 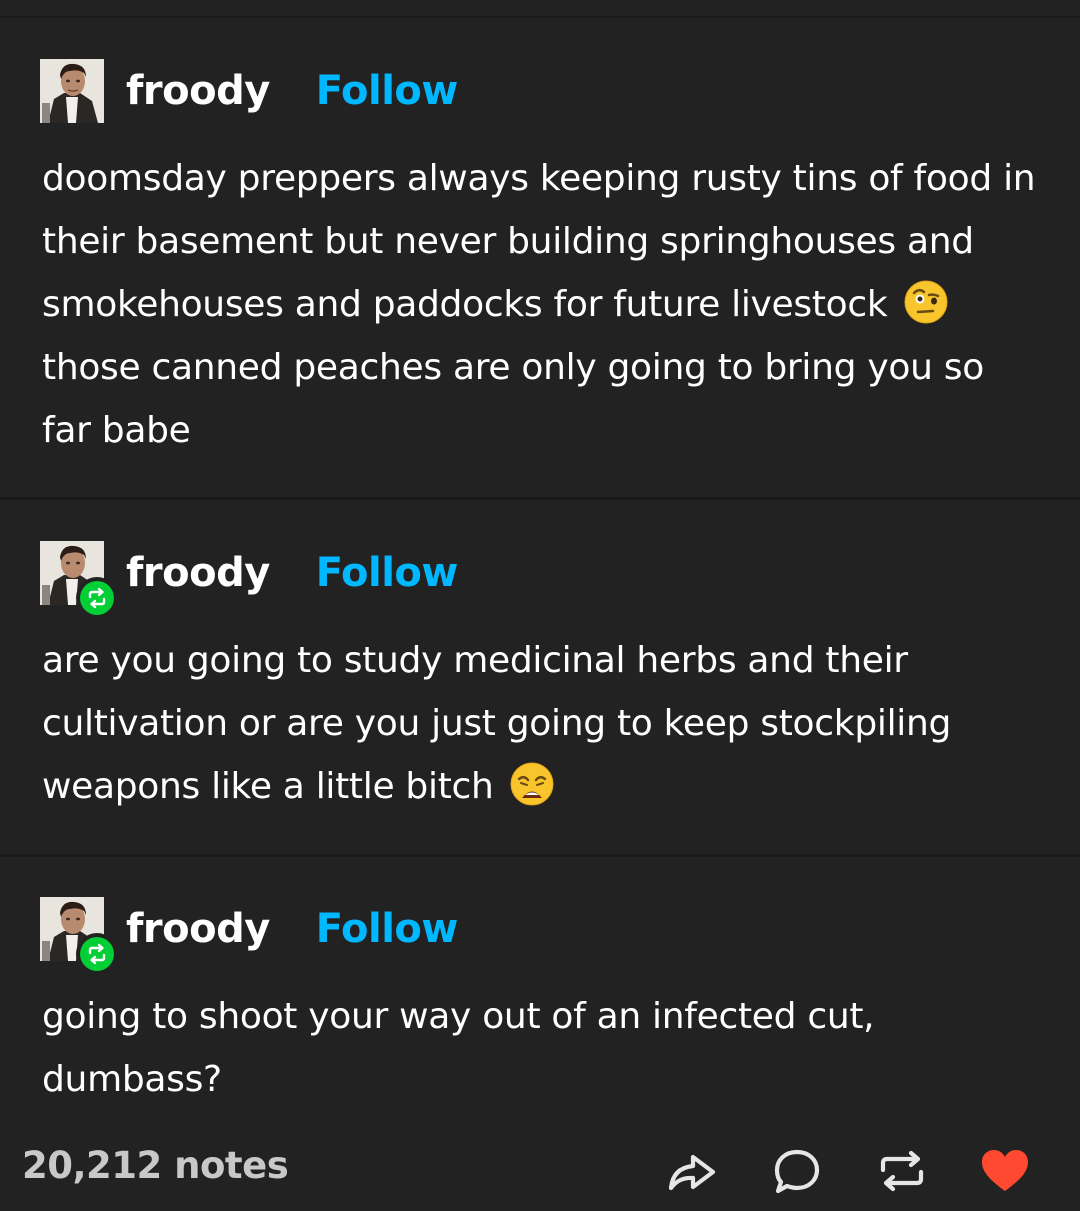 I want to click on like-heart-icon, so click(x=1005, y=1170).